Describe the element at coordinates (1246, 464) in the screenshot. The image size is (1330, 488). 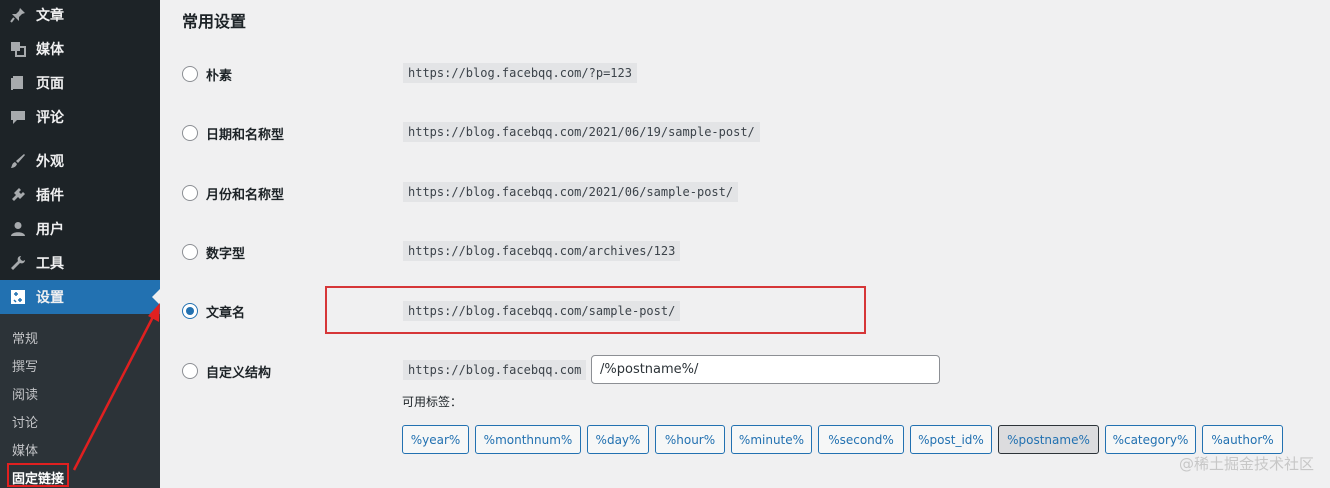
I see `watermark-text: @稀土掘金技术社区` at that location.